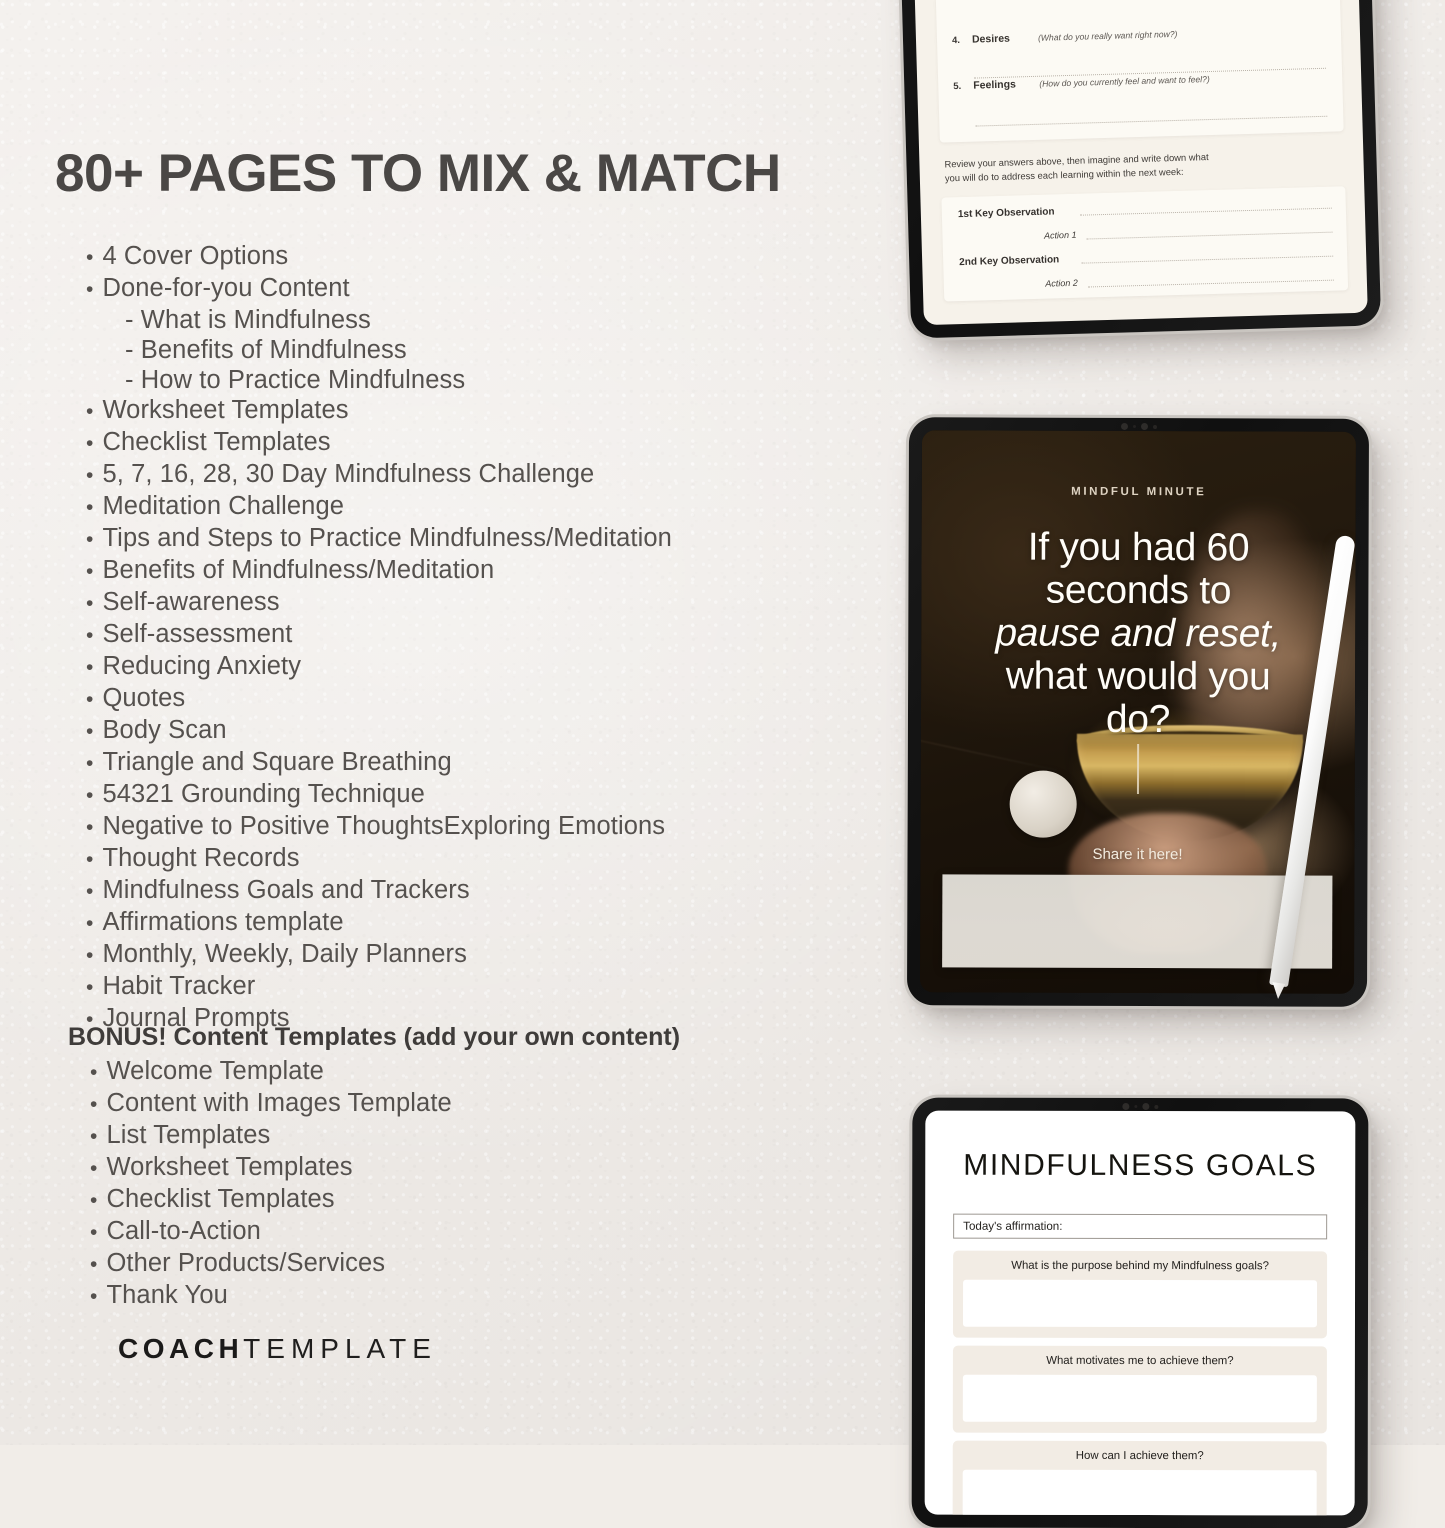 This screenshot has height=1528, width=1445. I want to click on goal-block: What motivates me to achieve them?, so click(1139, 1389).